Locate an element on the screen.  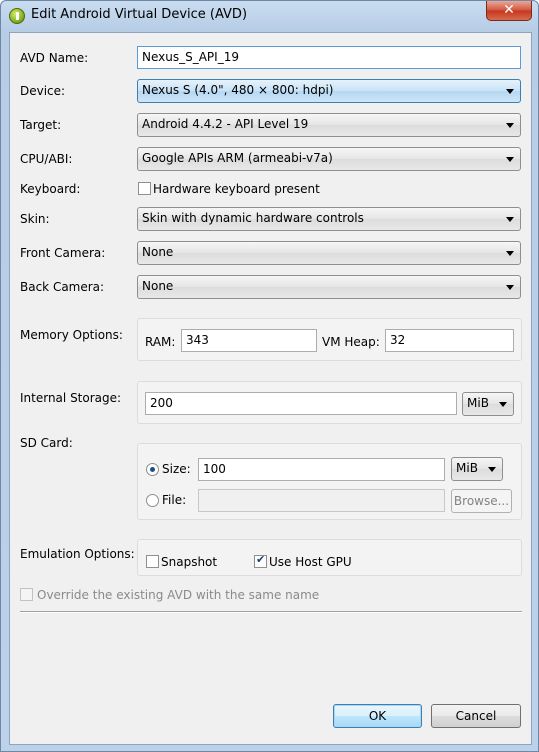
sd-card-label: SD Card: is located at coordinates (46, 443).